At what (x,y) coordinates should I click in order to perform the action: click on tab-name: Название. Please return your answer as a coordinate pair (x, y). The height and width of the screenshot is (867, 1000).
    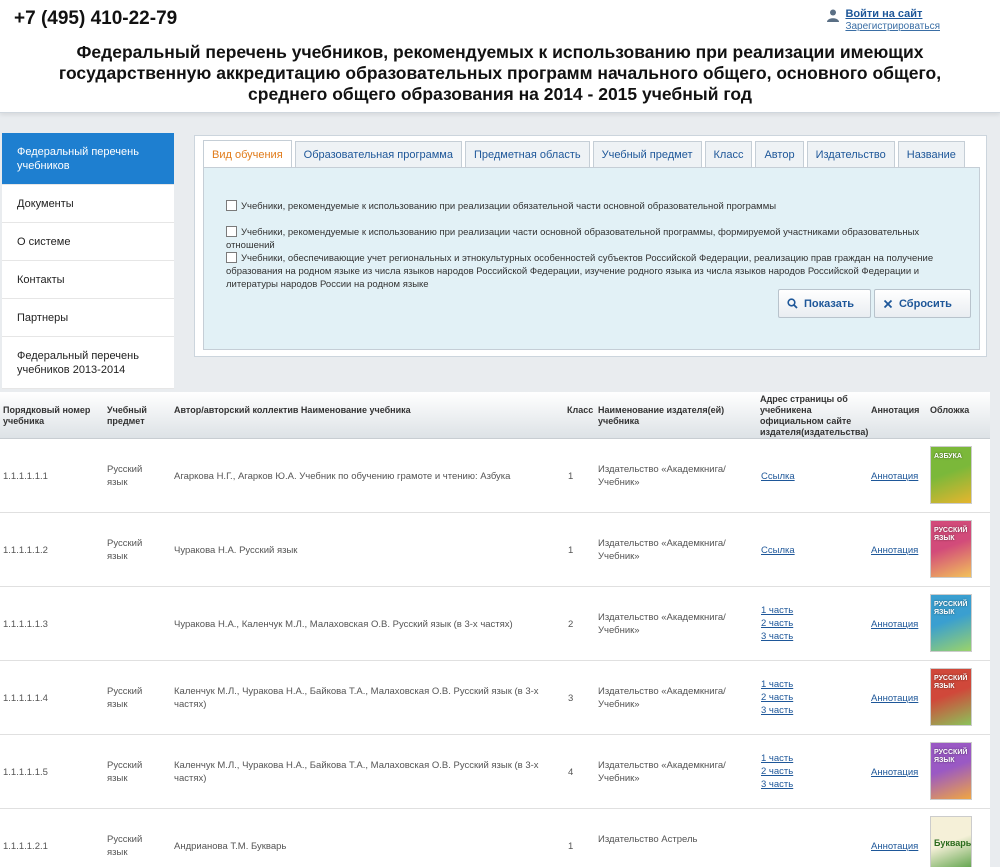
    Looking at the image, I should click on (931, 154).